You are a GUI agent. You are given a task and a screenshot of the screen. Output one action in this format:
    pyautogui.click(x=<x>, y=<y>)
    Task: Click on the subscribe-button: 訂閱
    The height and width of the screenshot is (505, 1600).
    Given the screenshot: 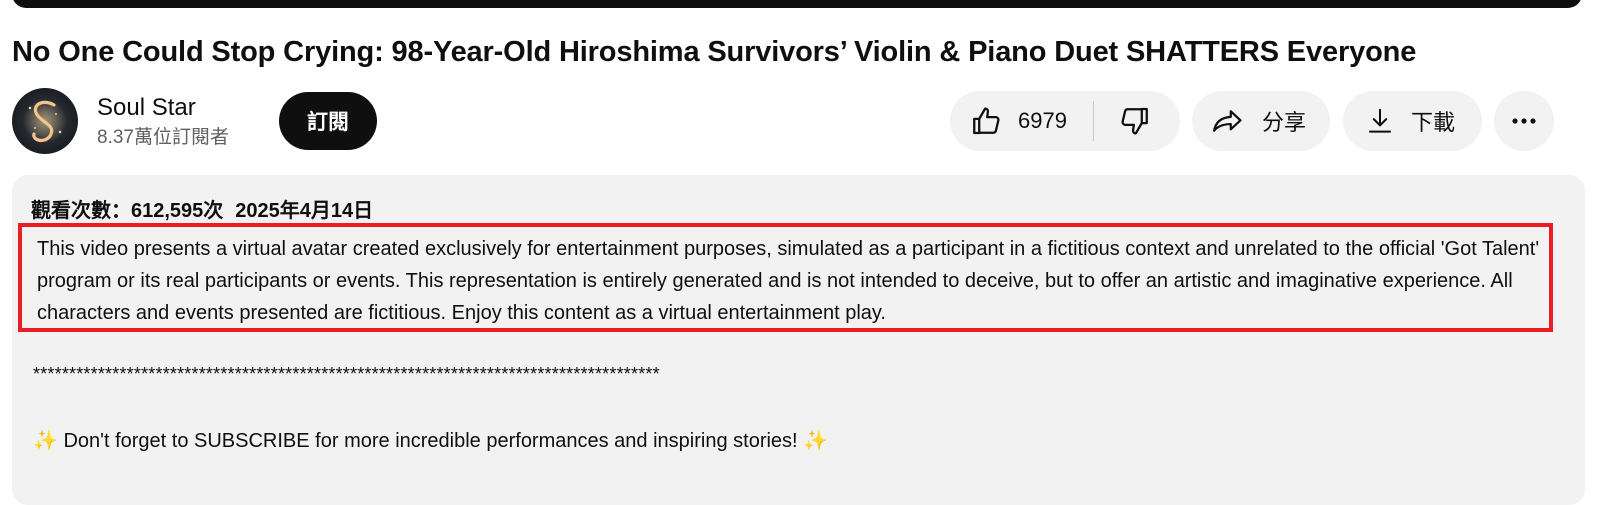 What is the action you would take?
    pyautogui.click(x=328, y=121)
    